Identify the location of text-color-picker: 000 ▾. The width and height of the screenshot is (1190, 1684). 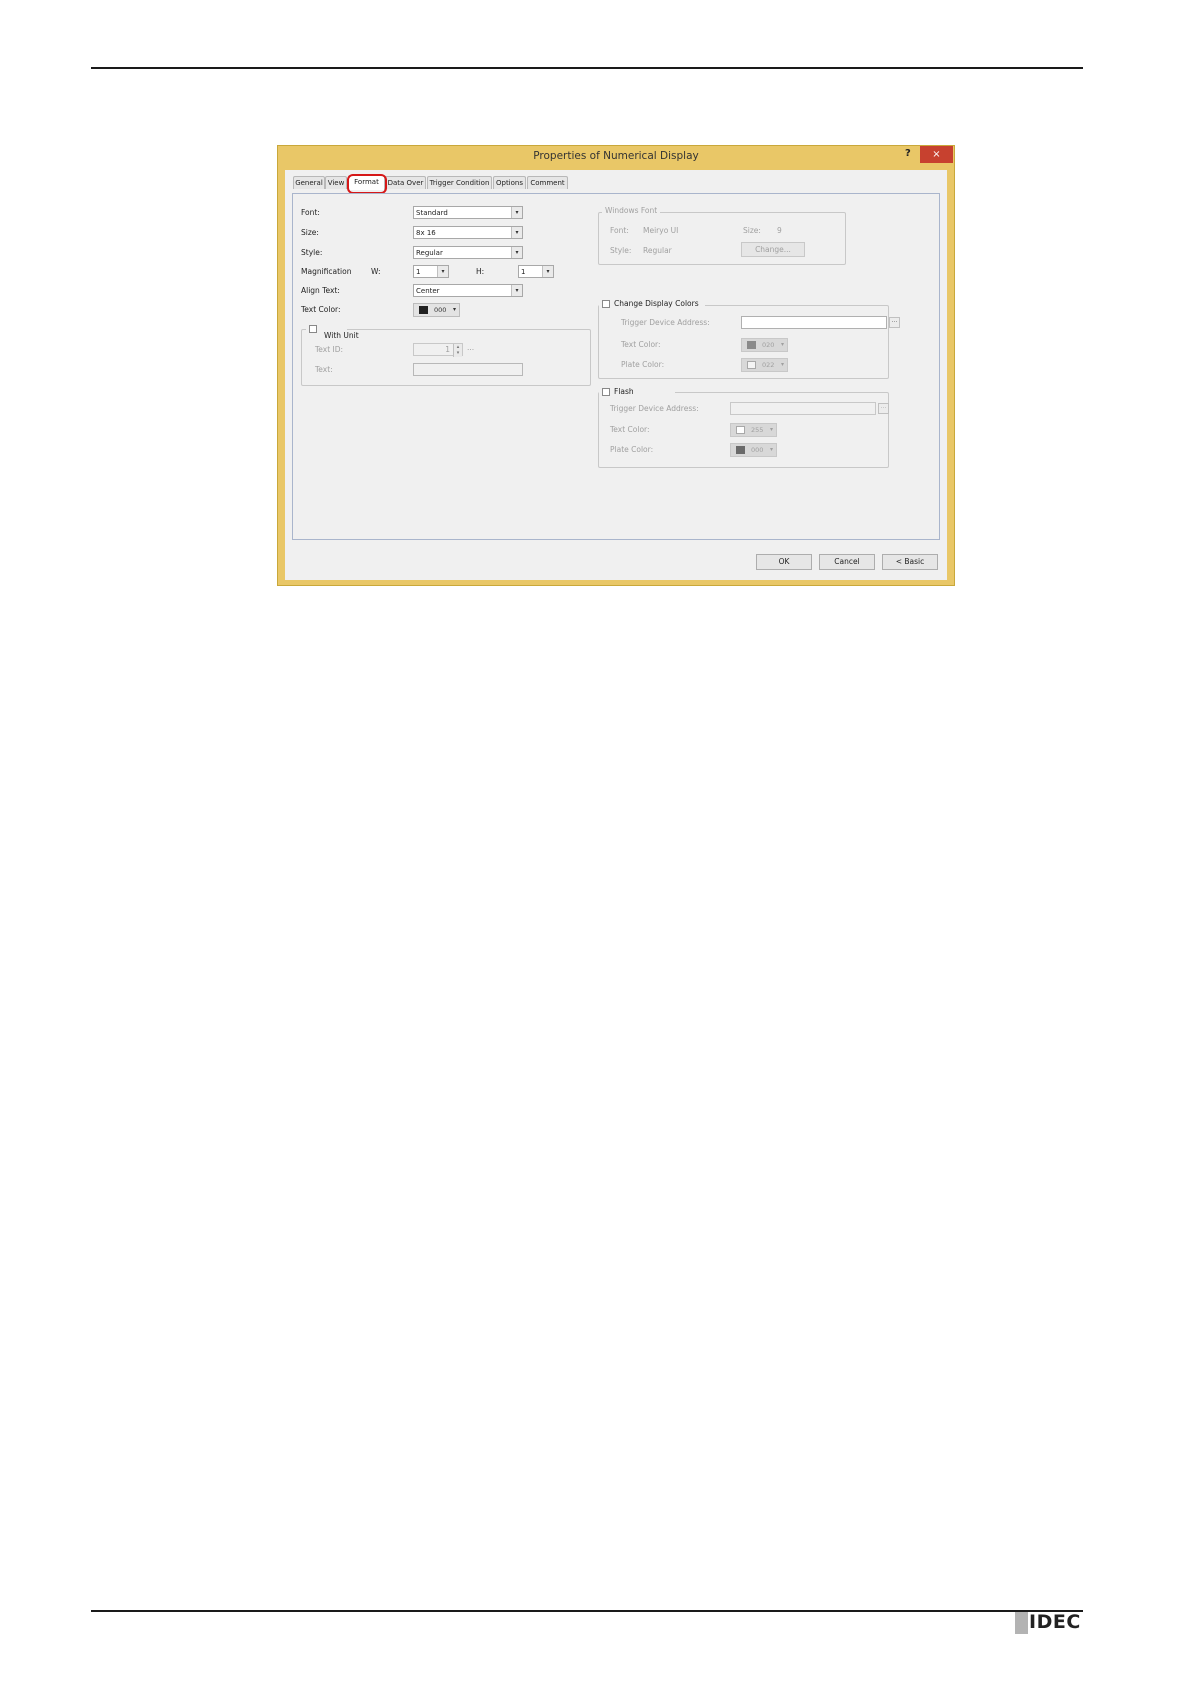
(436, 310).